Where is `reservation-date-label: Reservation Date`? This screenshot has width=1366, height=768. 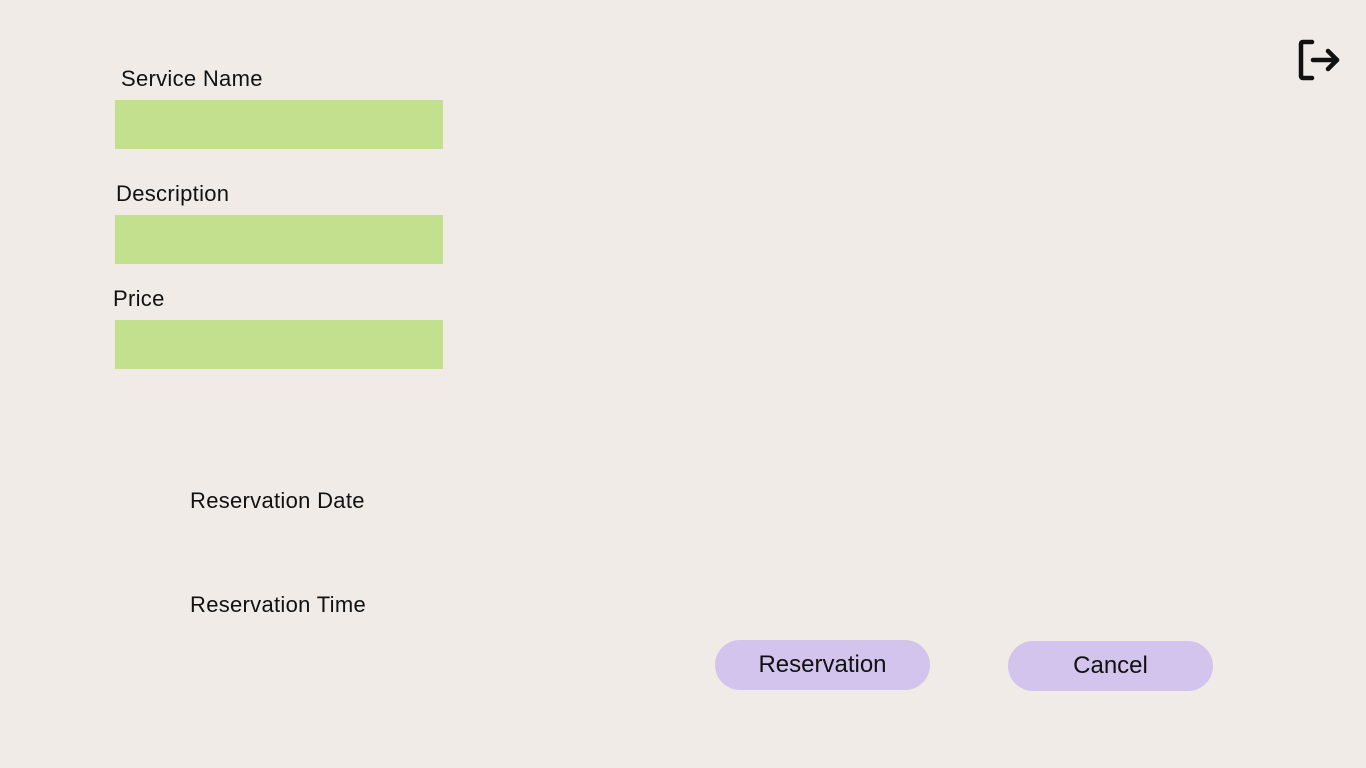 reservation-date-label: Reservation Date is located at coordinates (277, 500).